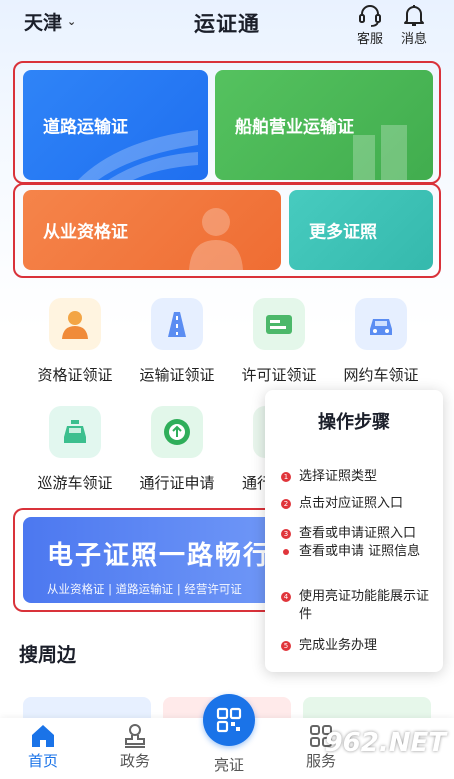  Describe the element at coordinates (338, 476) in the screenshot. I see `step-text: 选择证照类型` at that location.